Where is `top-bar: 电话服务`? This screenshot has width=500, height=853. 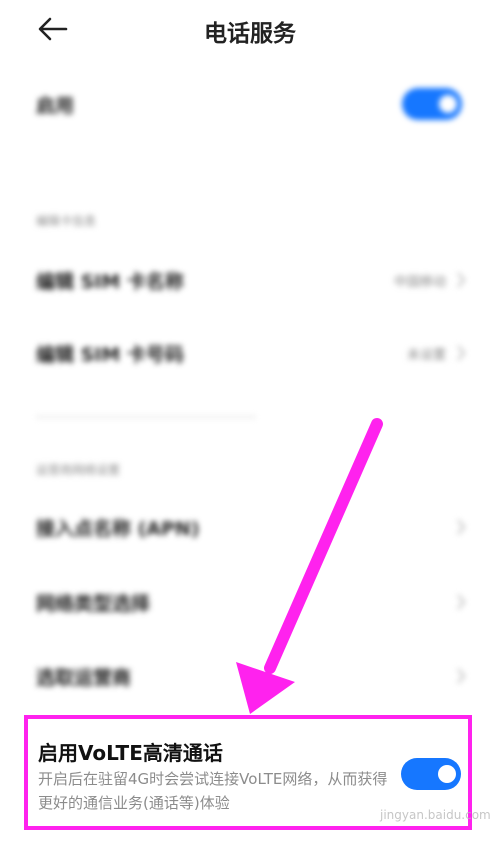
top-bar: 电话服务 is located at coordinates (250, 30).